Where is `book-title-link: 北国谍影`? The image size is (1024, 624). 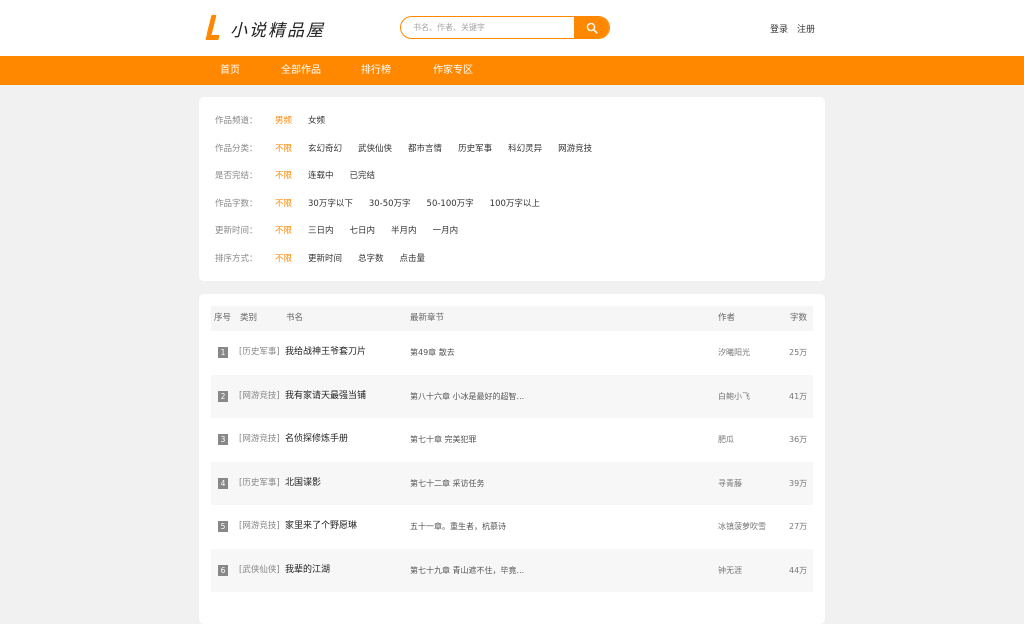
book-title-link: 北国谍影 is located at coordinates (303, 483).